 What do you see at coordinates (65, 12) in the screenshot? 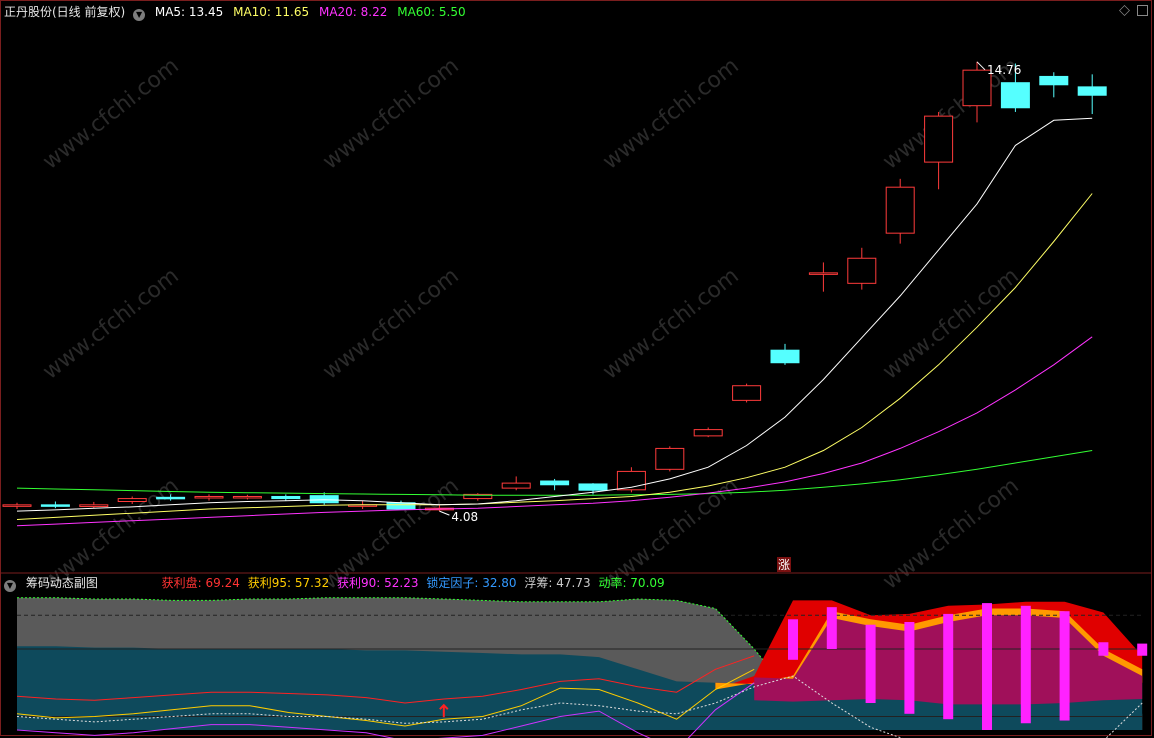
I see `stock-title: 正丹股份(日线 前复权)` at bounding box center [65, 12].